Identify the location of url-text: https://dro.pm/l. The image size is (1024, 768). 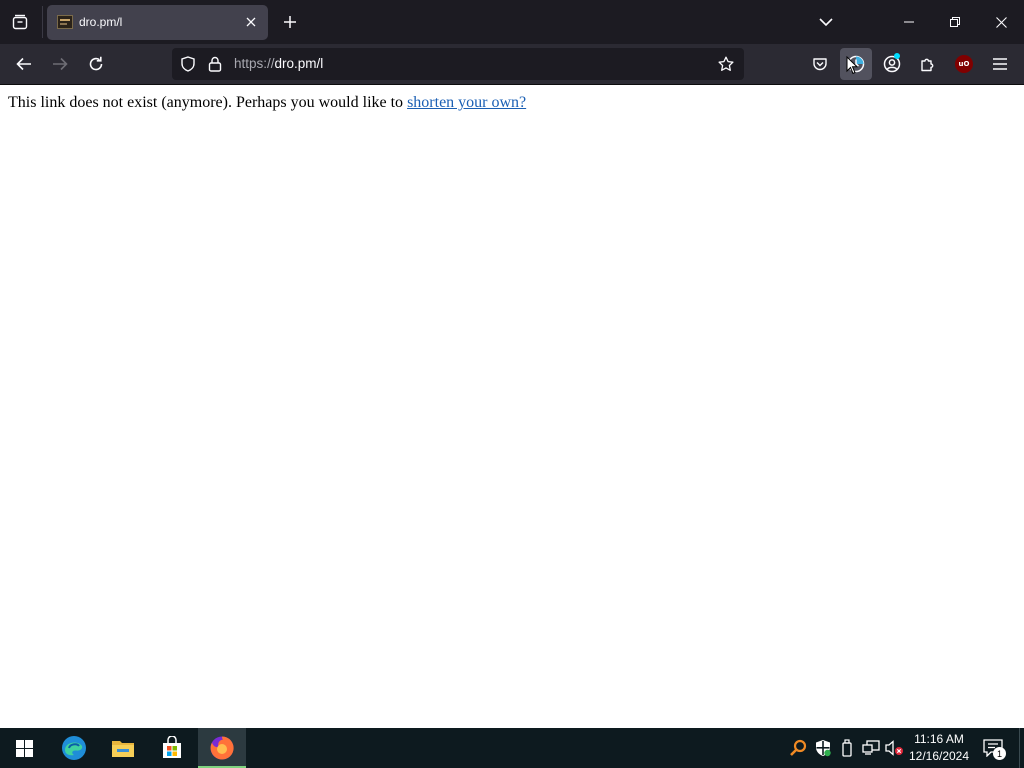
(278, 63).